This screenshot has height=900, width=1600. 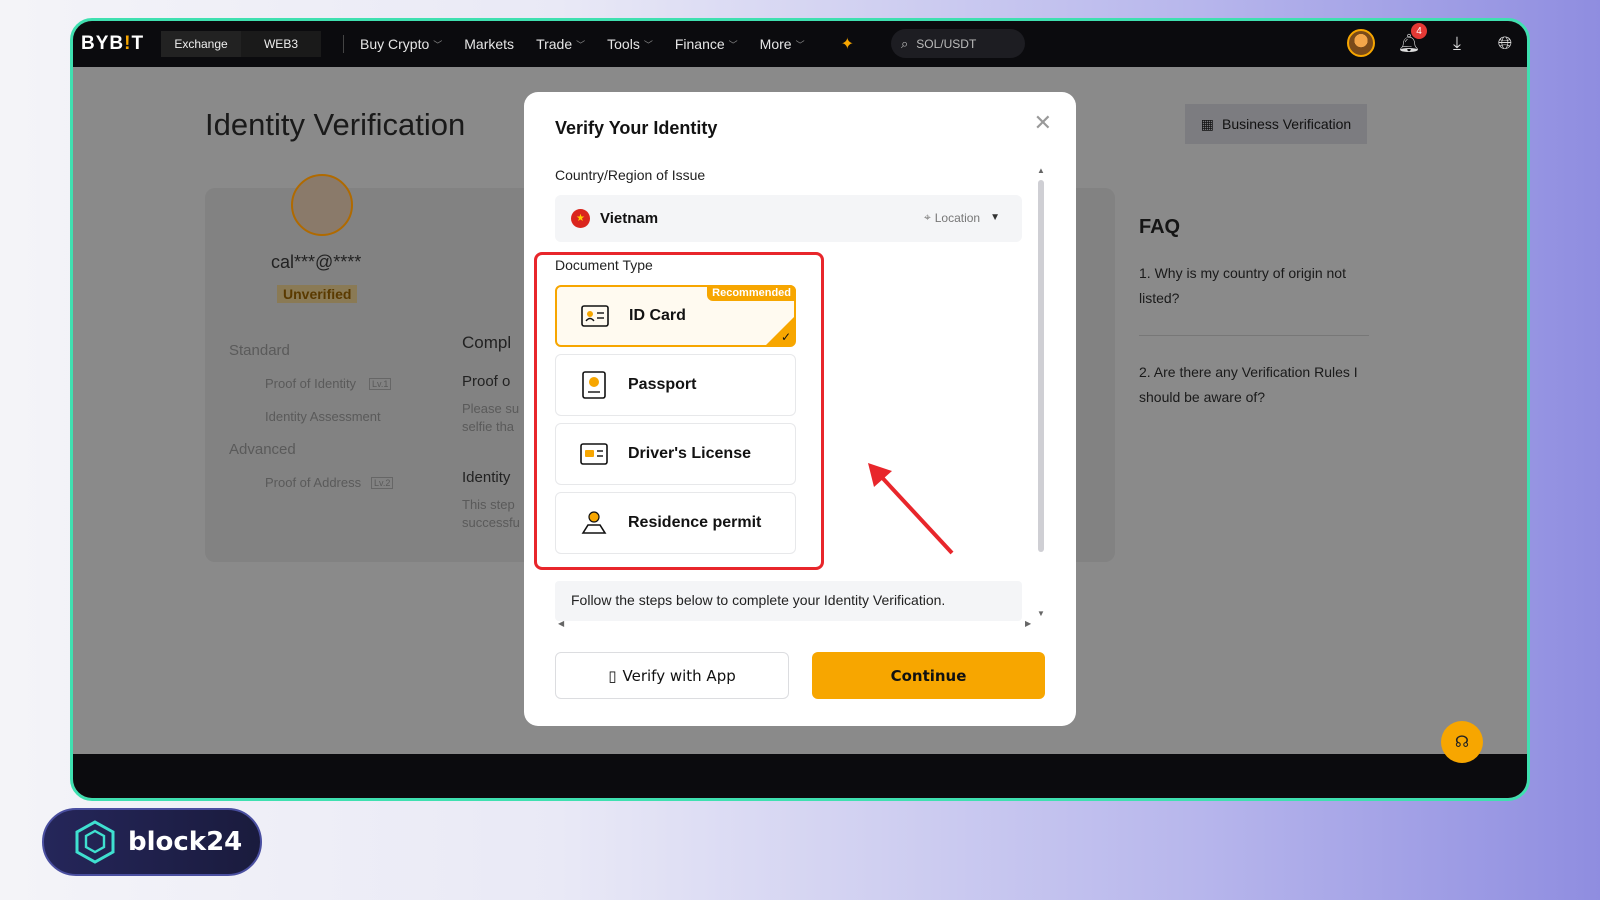 I want to click on nav-tools: Tools ﹀, so click(x=630, y=44).